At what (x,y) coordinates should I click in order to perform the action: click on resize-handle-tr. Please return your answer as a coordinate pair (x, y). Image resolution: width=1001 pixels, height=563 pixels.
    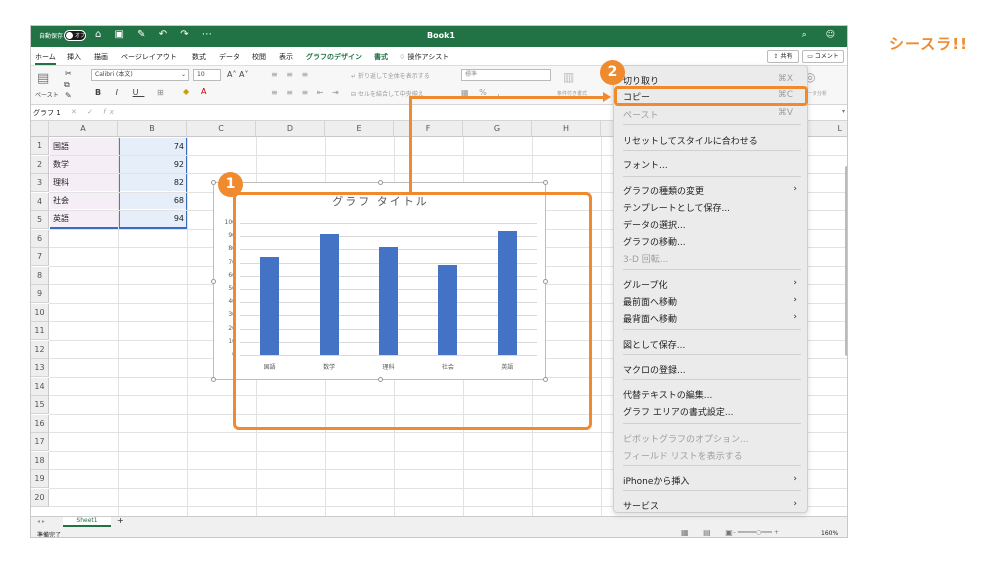
    Looking at the image, I should click on (545, 182).